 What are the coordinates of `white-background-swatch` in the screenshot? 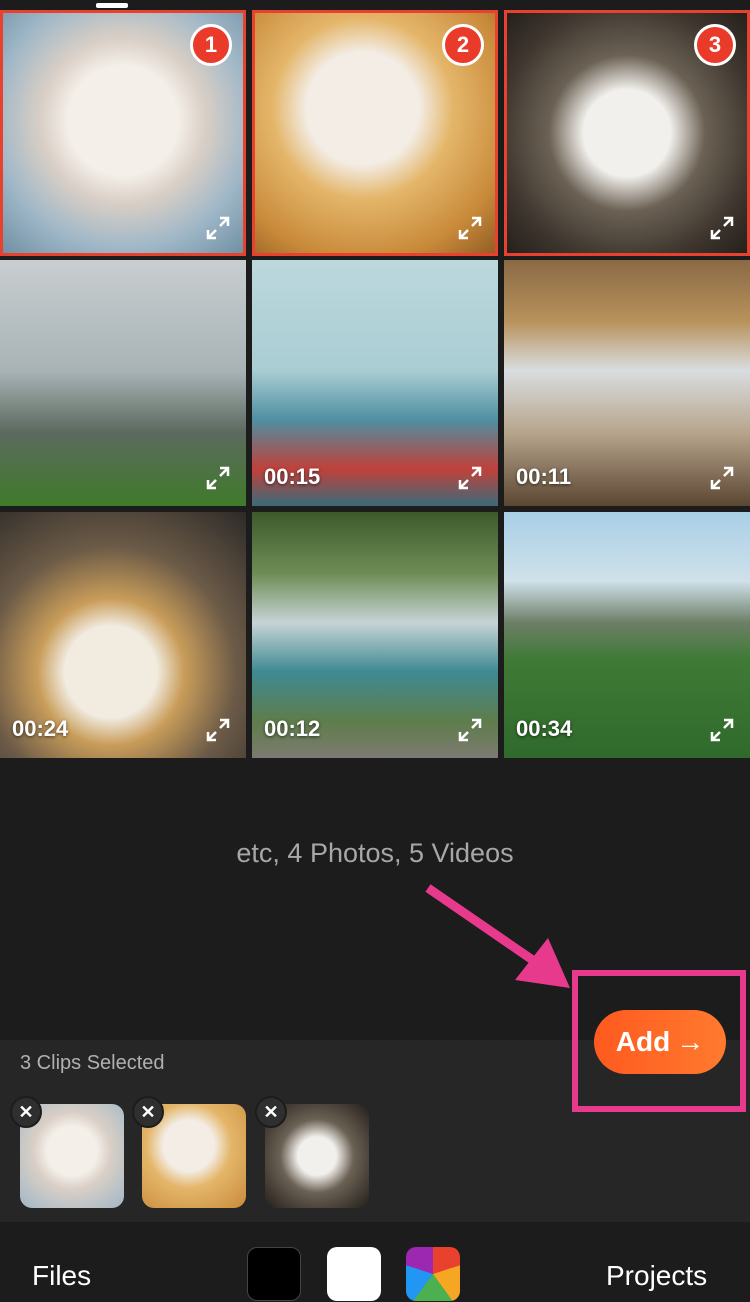 It's located at (354, 1274).